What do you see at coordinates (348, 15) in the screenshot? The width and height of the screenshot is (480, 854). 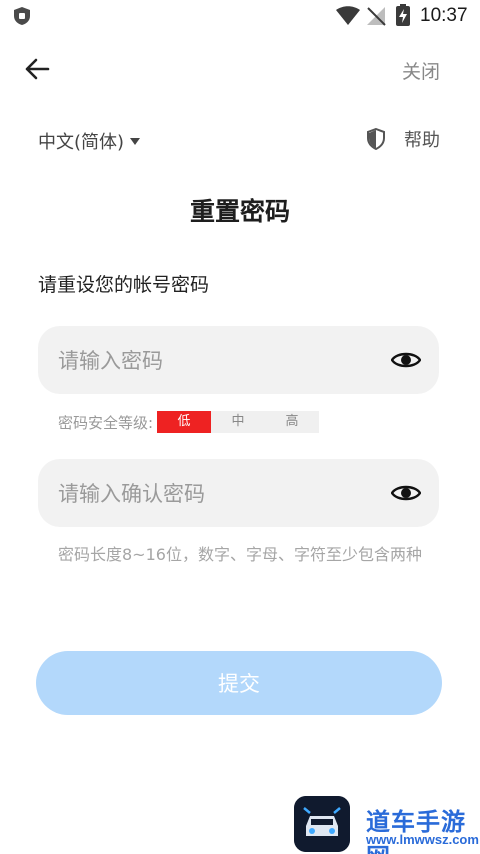 I see `wifi-icon` at bounding box center [348, 15].